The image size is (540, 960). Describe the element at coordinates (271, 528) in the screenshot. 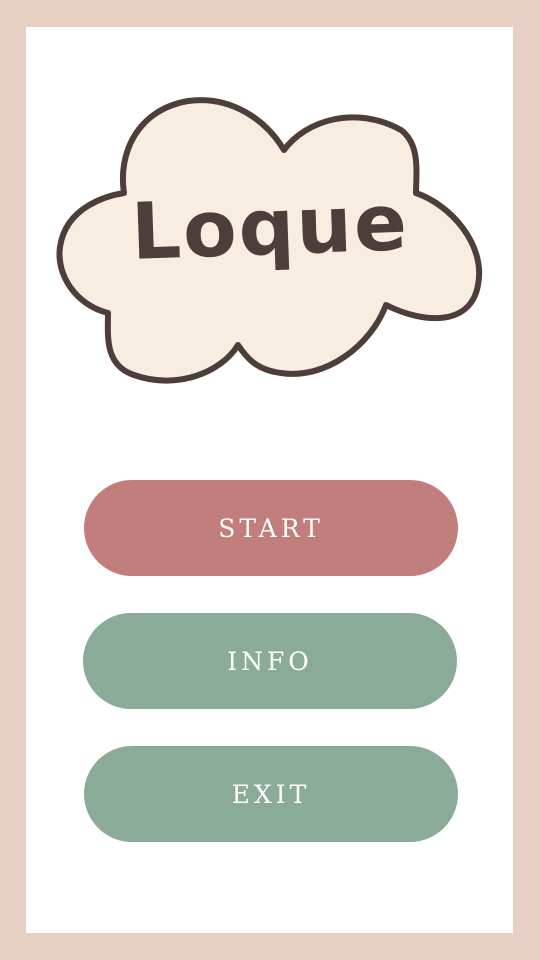

I see `start-button: START` at that location.